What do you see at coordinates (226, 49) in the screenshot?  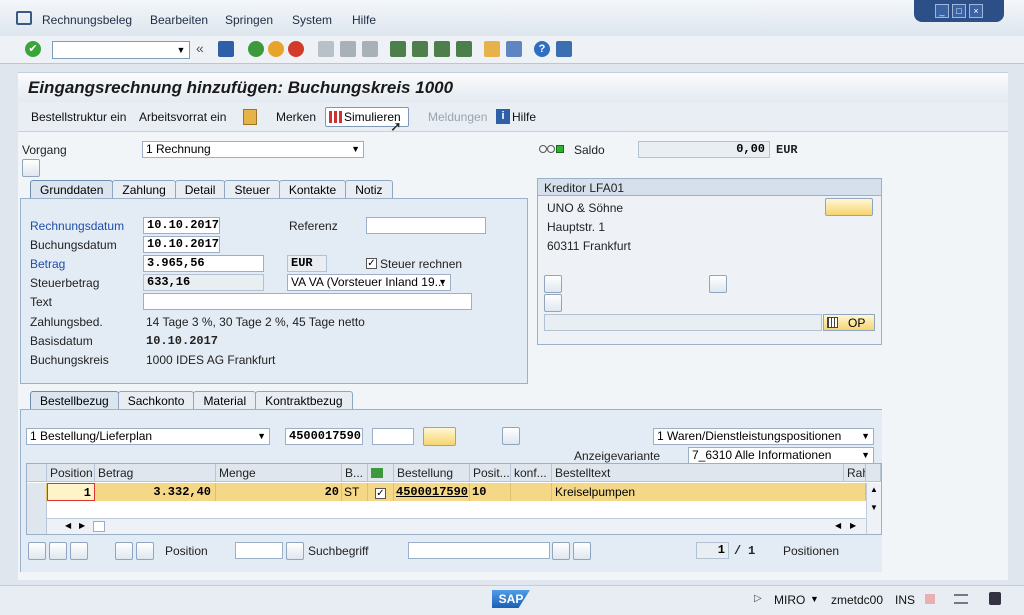 I see `save-icon` at bounding box center [226, 49].